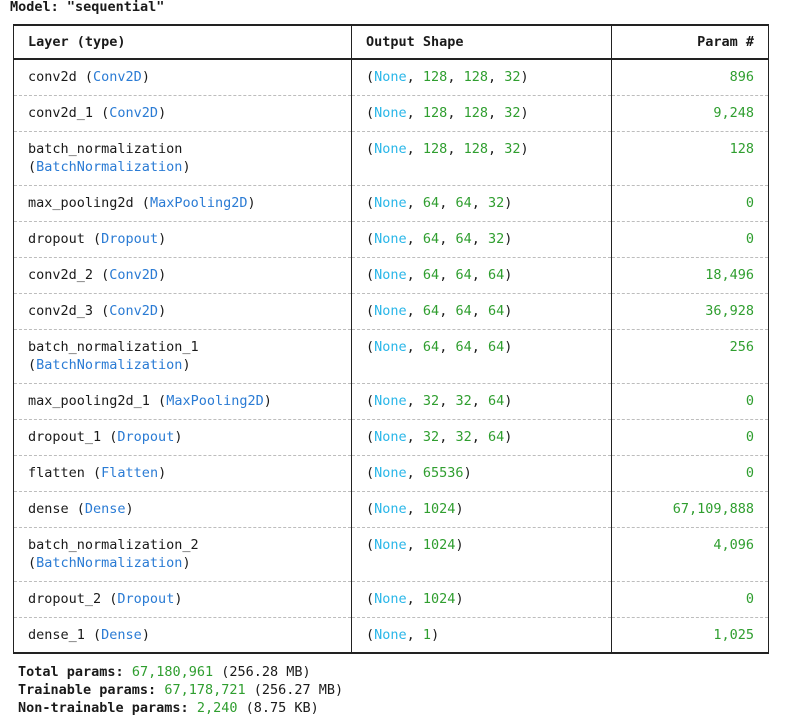  Describe the element at coordinates (61, 310) in the screenshot. I see `layer-name: conv2d_3` at that location.